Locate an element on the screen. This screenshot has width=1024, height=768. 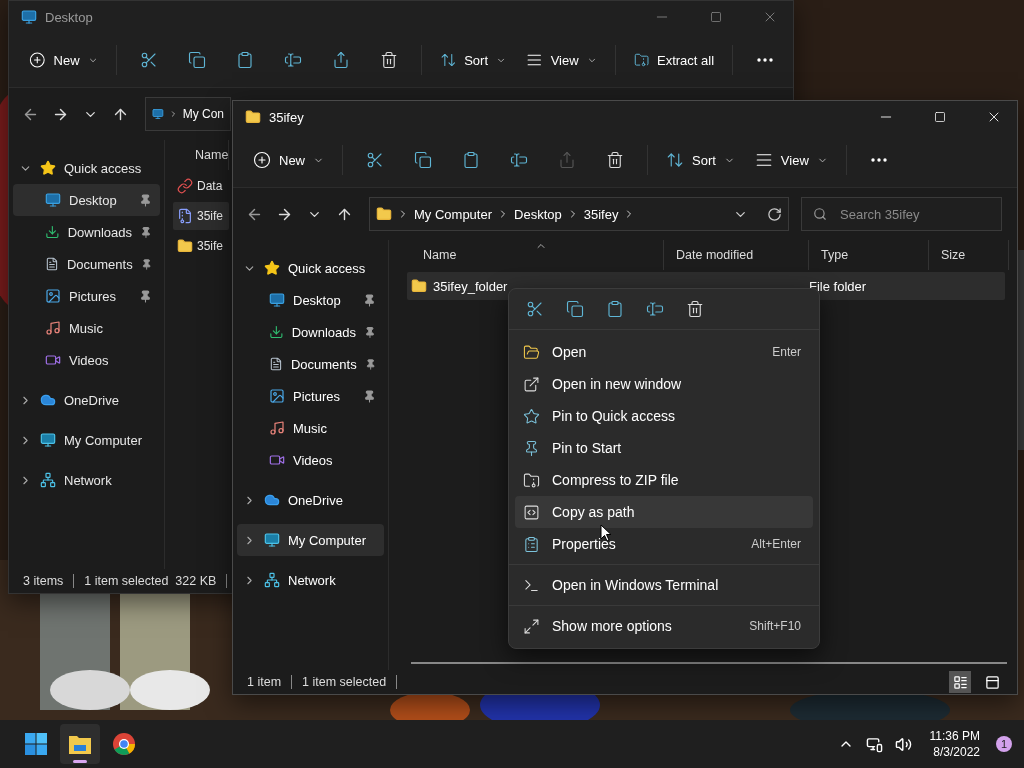
breadcrumb: My Con is located at coordinates (203, 114).